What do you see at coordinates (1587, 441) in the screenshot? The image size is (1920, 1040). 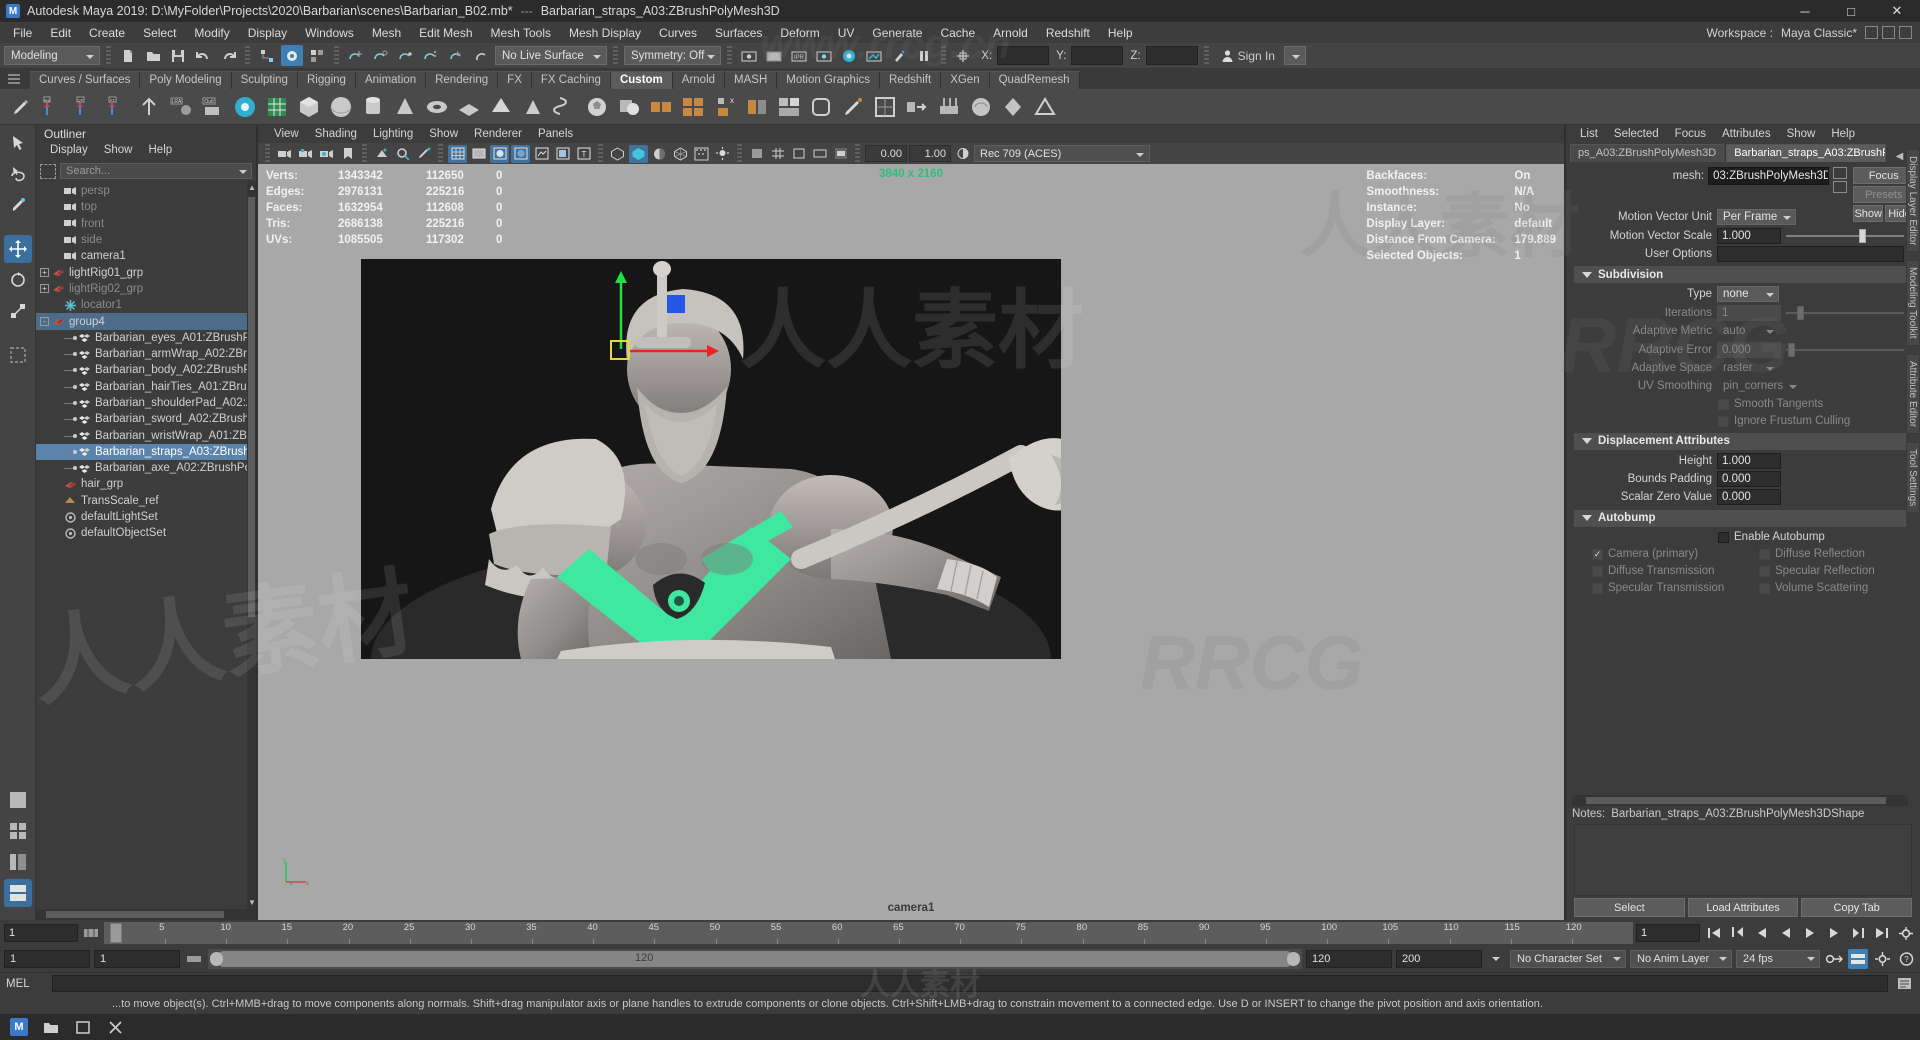 I see `section-caret-icon` at bounding box center [1587, 441].